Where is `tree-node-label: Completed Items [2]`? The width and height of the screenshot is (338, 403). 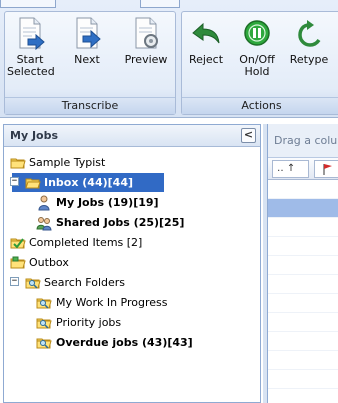
tree-node-label: Completed Items [2] is located at coordinates (86, 242).